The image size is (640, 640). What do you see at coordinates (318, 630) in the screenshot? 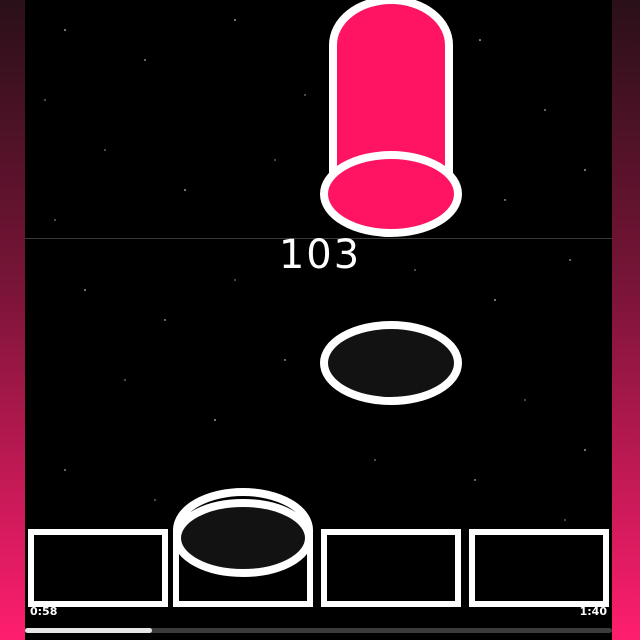
I see `progress-bar` at bounding box center [318, 630].